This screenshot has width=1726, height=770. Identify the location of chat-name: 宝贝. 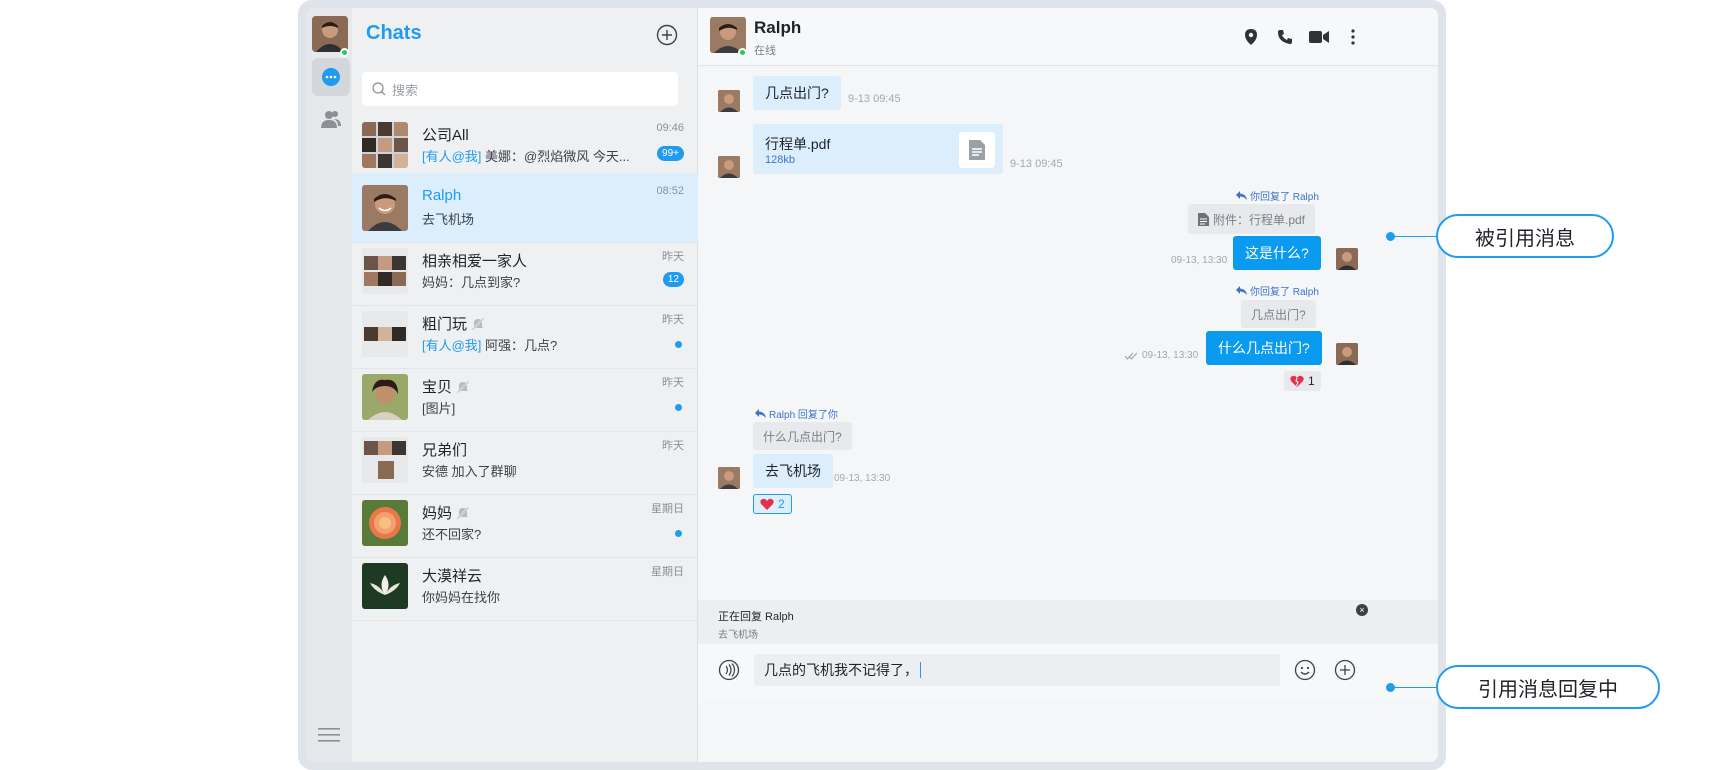
(446, 386).